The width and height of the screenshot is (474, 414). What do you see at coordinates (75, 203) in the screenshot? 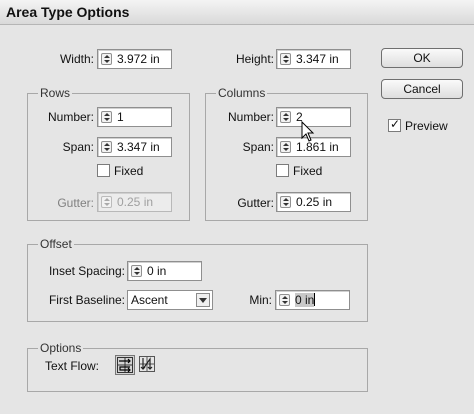
I see `rows-gutter-label: Gutter:` at bounding box center [75, 203].